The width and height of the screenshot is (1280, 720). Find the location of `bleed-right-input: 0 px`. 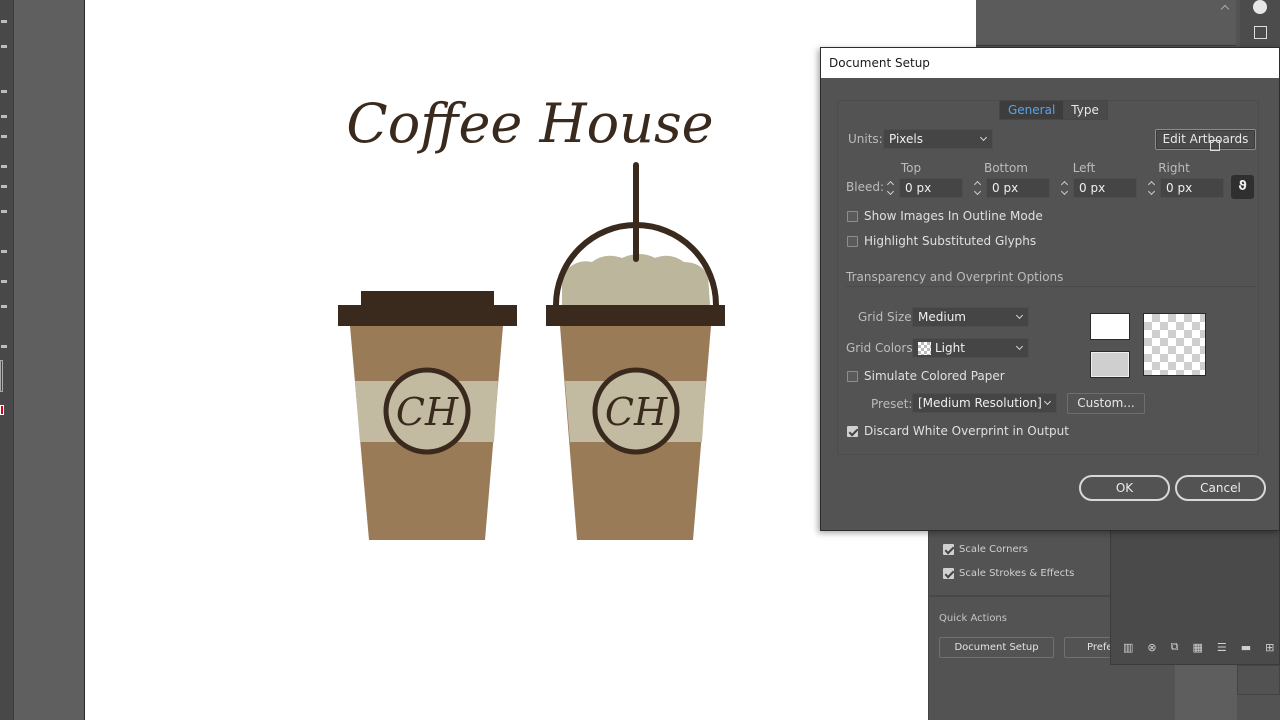

bleed-right-input: 0 px is located at coordinates (1192, 188).